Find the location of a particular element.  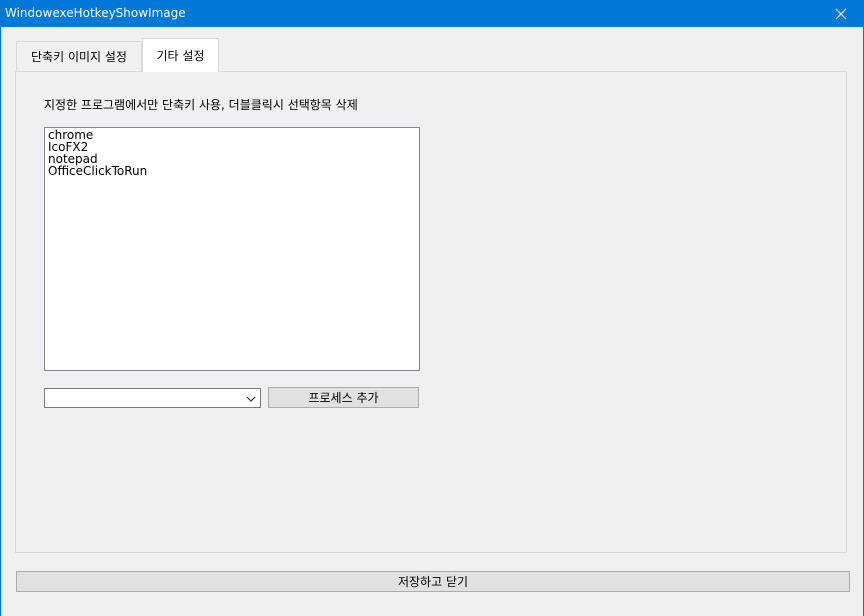

list-item: chrome is located at coordinates (232, 135).